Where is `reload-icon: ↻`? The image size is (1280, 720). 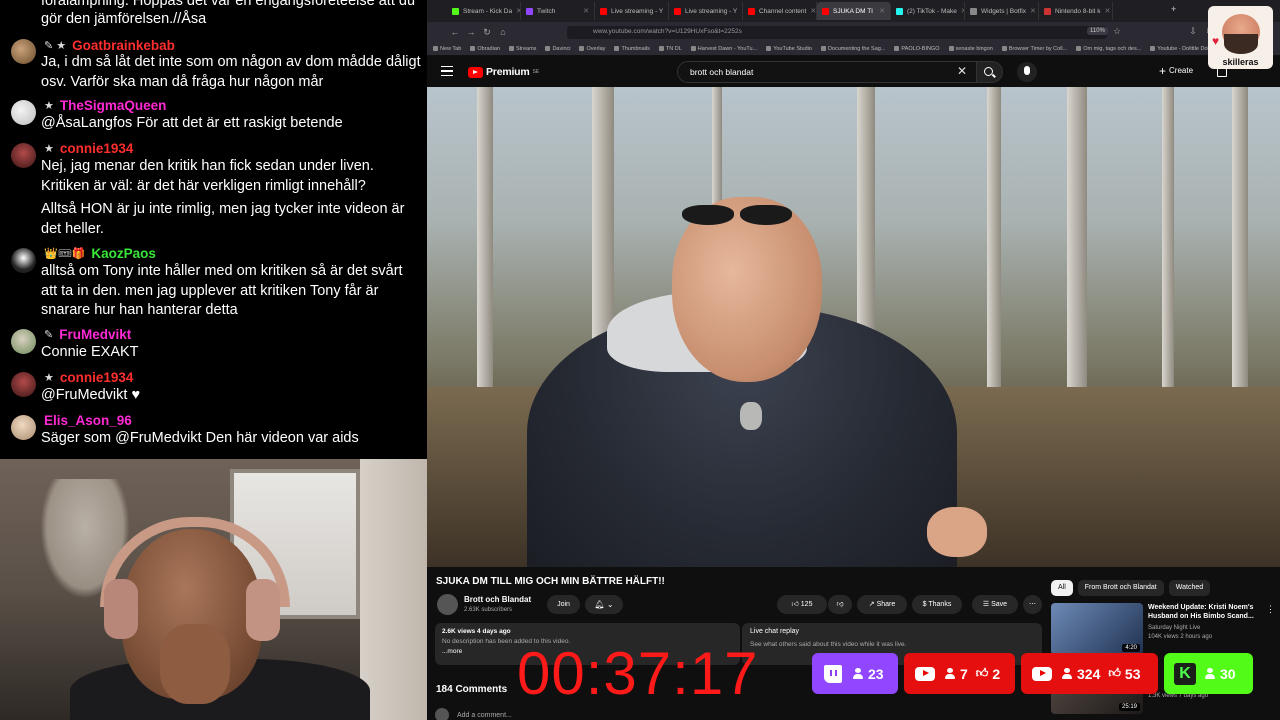 reload-icon: ↻ is located at coordinates (487, 32).